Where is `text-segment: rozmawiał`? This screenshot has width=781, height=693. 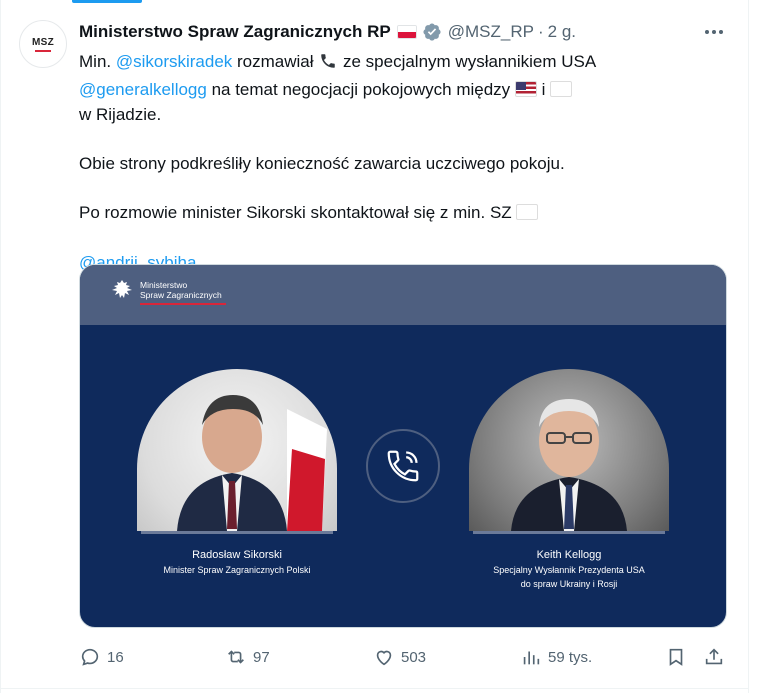
text-segment: rozmawiał is located at coordinates (275, 61).